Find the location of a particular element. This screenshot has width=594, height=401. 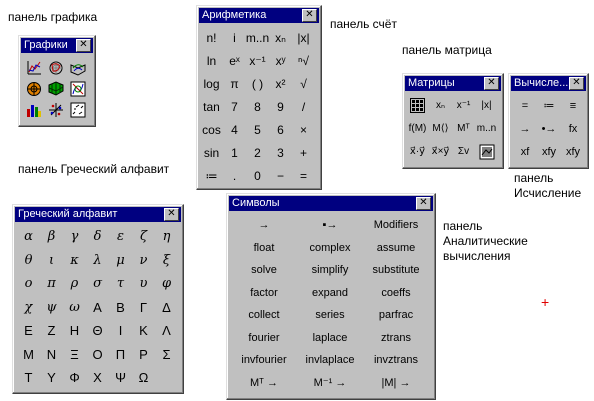

greek-letter-20: φ is located at coordinates (166, 284).